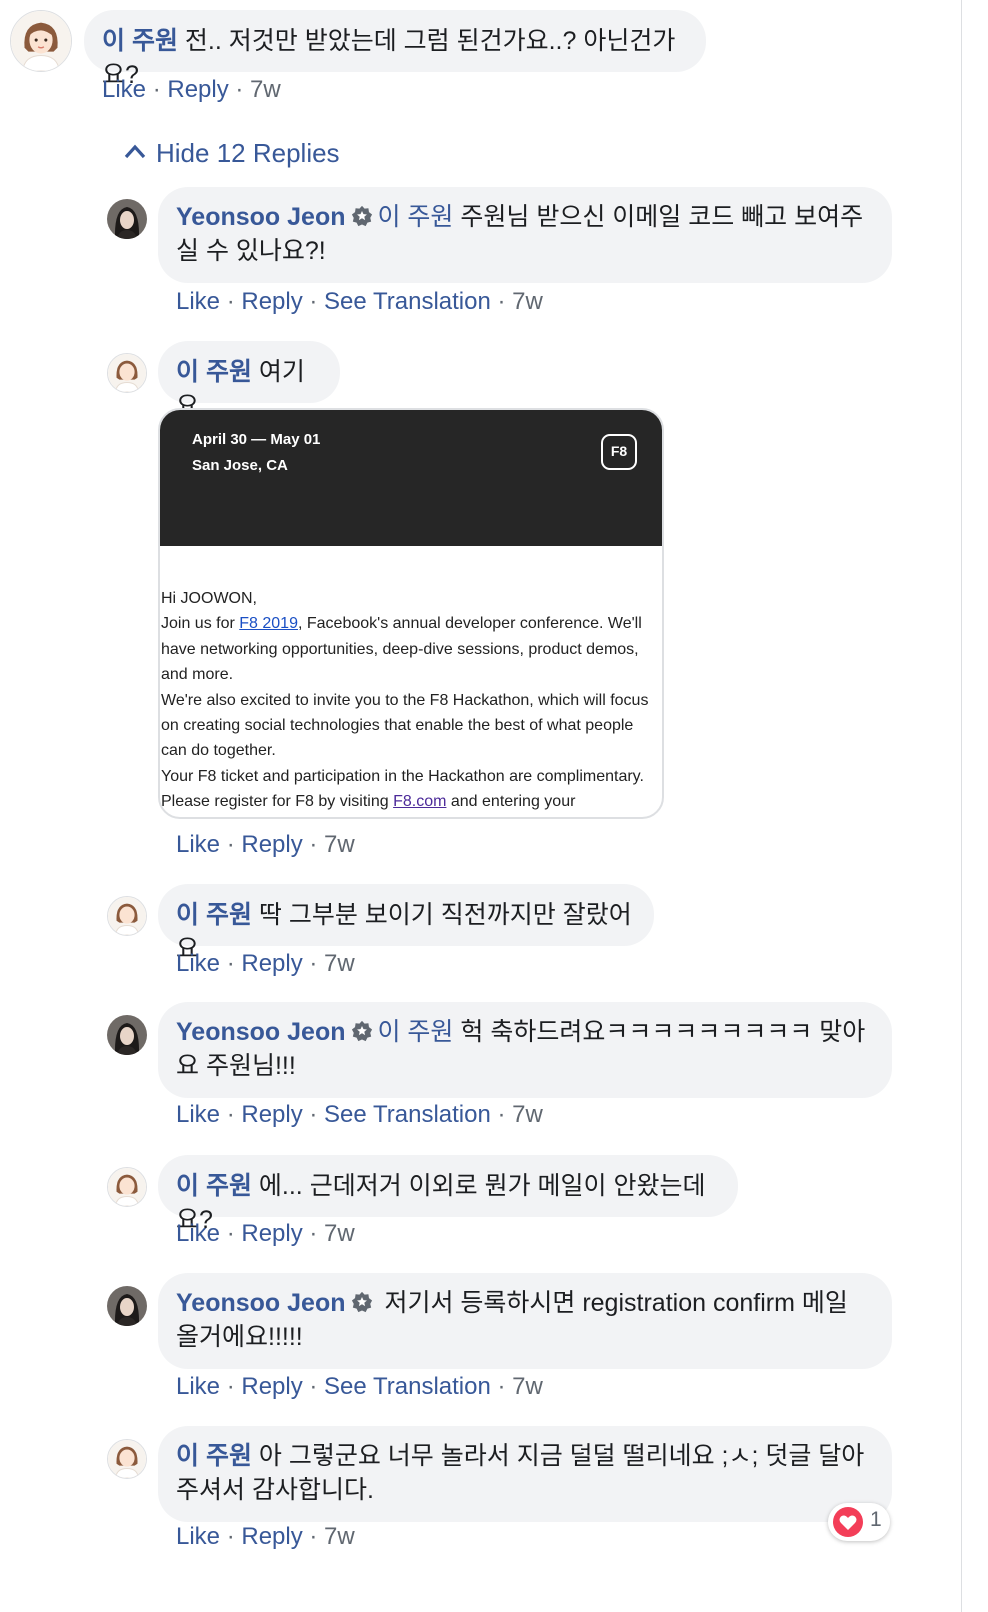 The width and height of the screenshot is (988, 1612). I want to click on love-reaction-icon, so click(848, 1522).